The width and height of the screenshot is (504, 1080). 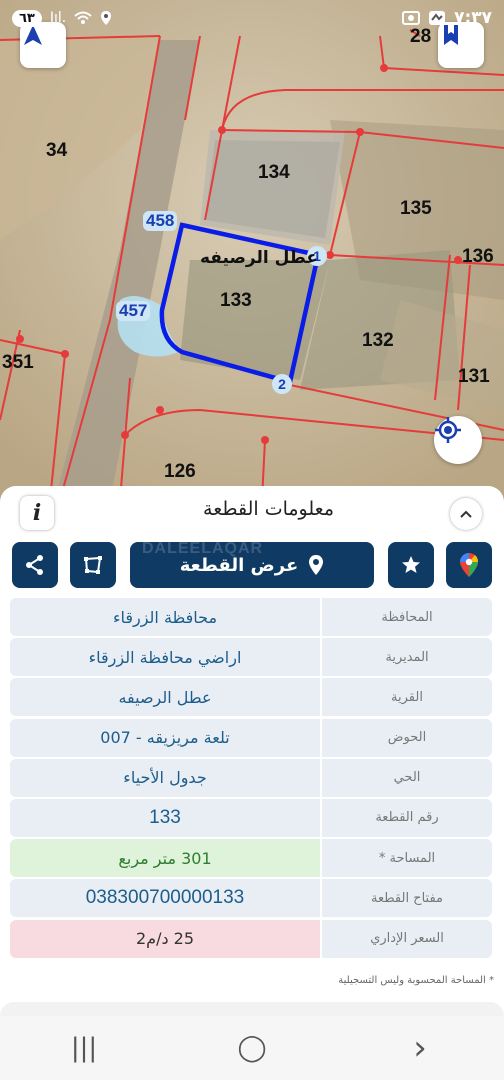 What do you see at coordinates (274, 172) in the screenshot?
I see `parcel-label: 134` at bounding box center [274, 172].